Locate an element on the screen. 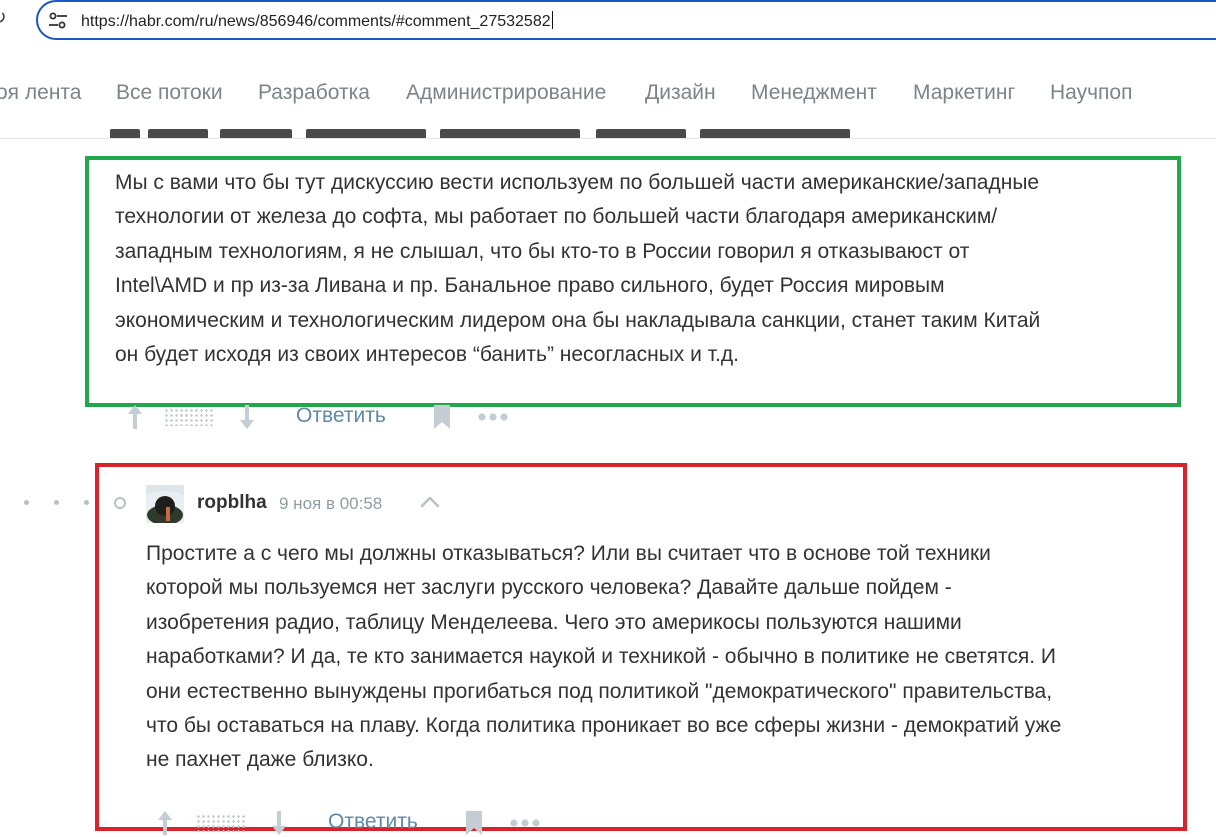  reload-icon: ↻ is located at coordinates (6, 17).